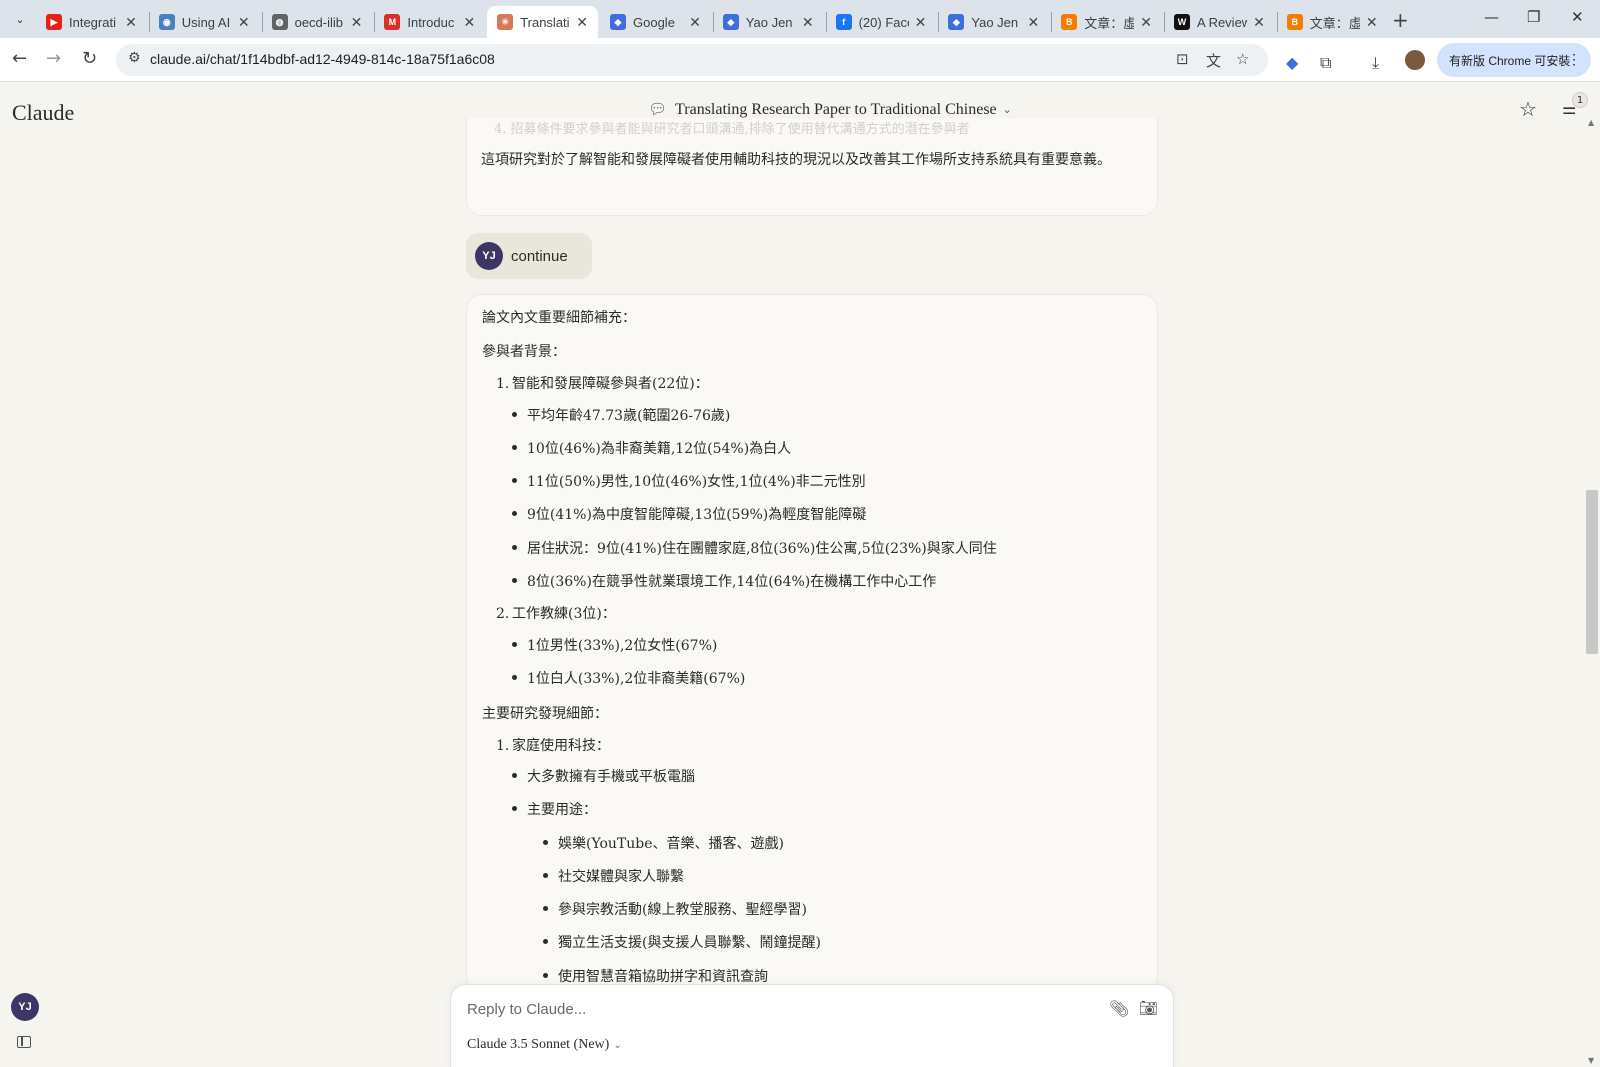  Describe the element at coordinates (1219, 22) in the screenshot. I see `browser-tab: W A Review ✕` at that location.